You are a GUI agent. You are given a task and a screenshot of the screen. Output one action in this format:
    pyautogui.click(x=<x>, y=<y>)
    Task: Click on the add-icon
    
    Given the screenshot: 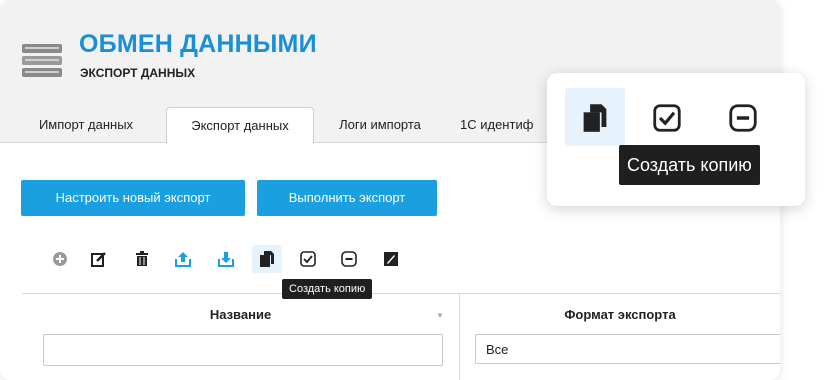 What is the action you would take?
    pyautogui.click(x=60, y=259)
    